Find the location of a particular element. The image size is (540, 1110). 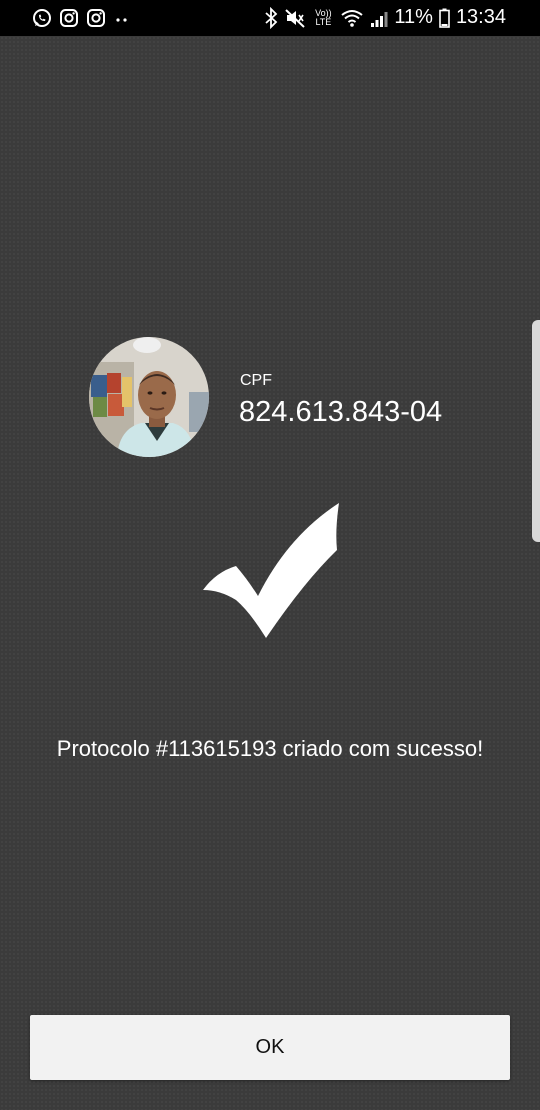

battery-percent: 11% is located at coordinates (413, 17).